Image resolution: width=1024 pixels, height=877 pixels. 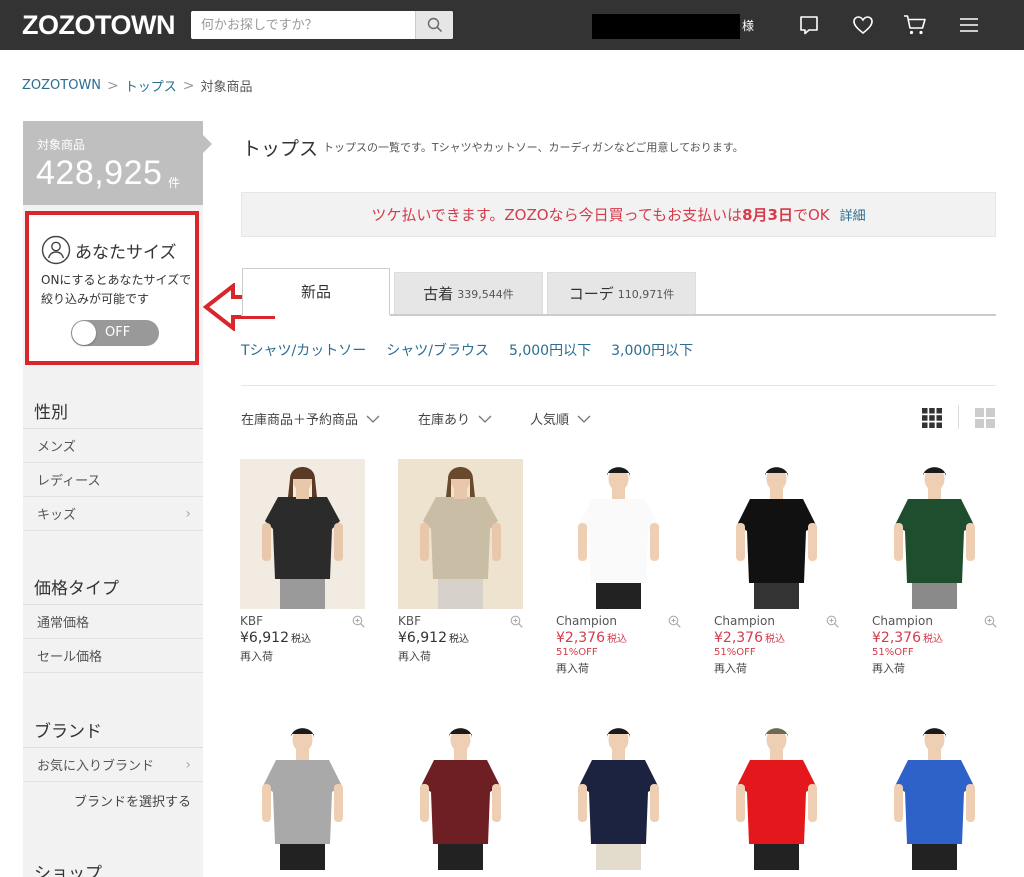 I want to click on tab-used-label: 古着, so click(x=438, y=294).